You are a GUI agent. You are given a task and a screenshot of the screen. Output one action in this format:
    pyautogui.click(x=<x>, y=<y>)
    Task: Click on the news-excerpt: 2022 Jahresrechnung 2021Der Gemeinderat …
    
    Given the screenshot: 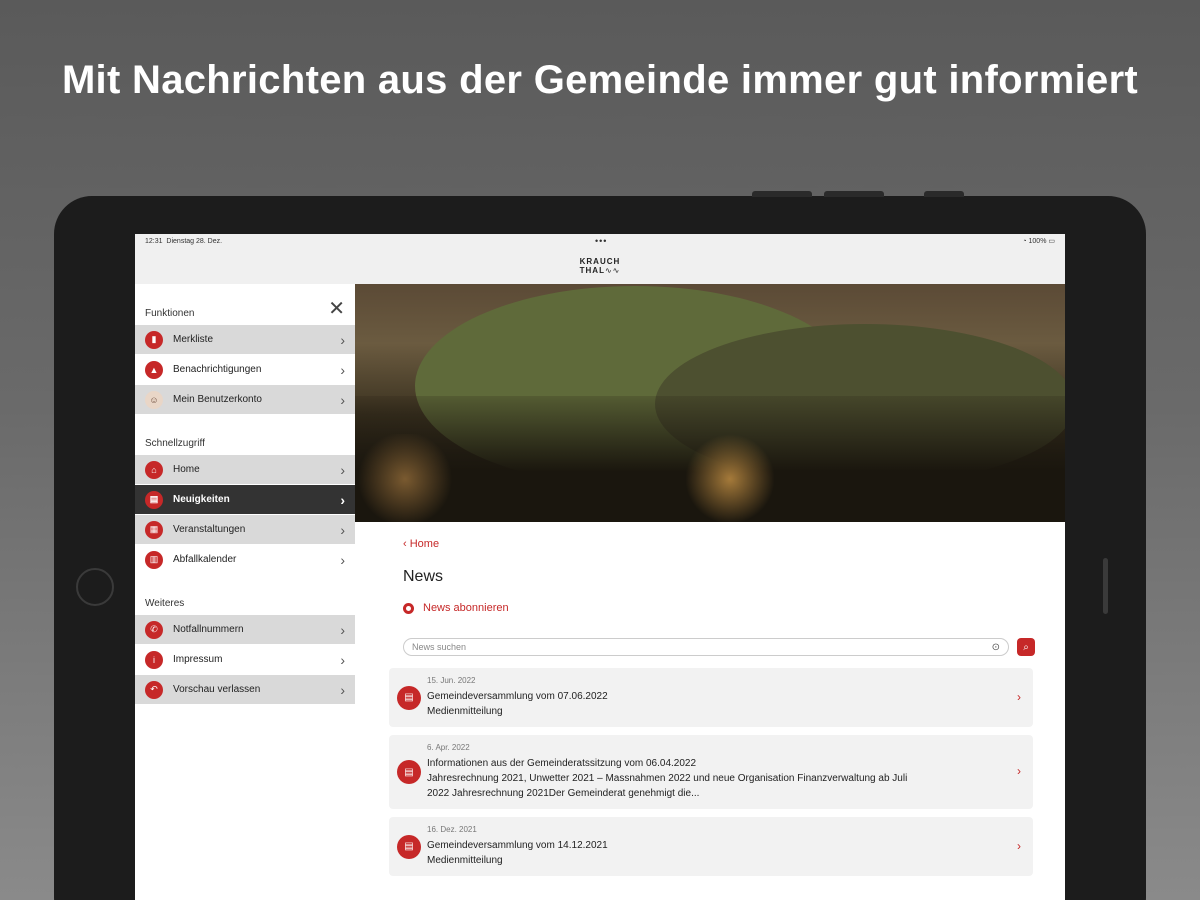 What is the action you would take?
    pyautogui.click(x=563, y=793)
    